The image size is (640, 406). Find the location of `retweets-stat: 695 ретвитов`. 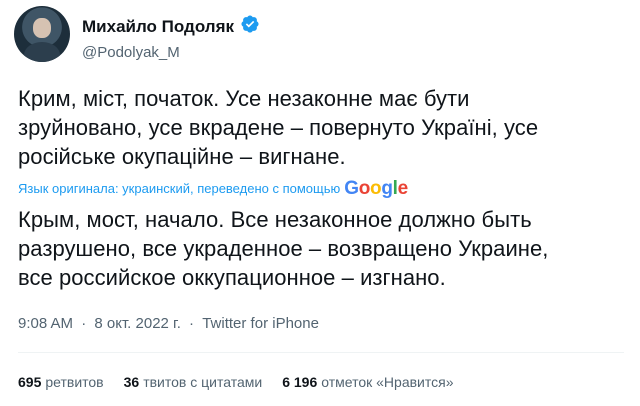

retweets-stat: 695 ретвитов is located at coordinates (61, 382).